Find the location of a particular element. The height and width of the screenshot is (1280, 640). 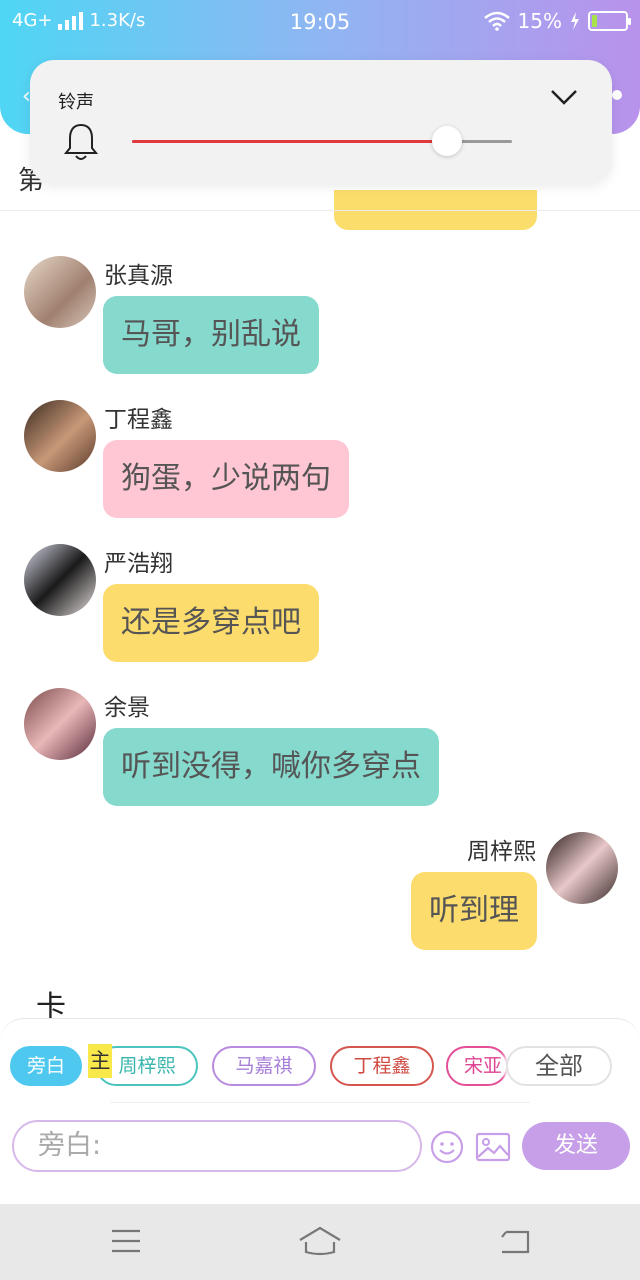

home-icon is located at coordinates (320, 1241).